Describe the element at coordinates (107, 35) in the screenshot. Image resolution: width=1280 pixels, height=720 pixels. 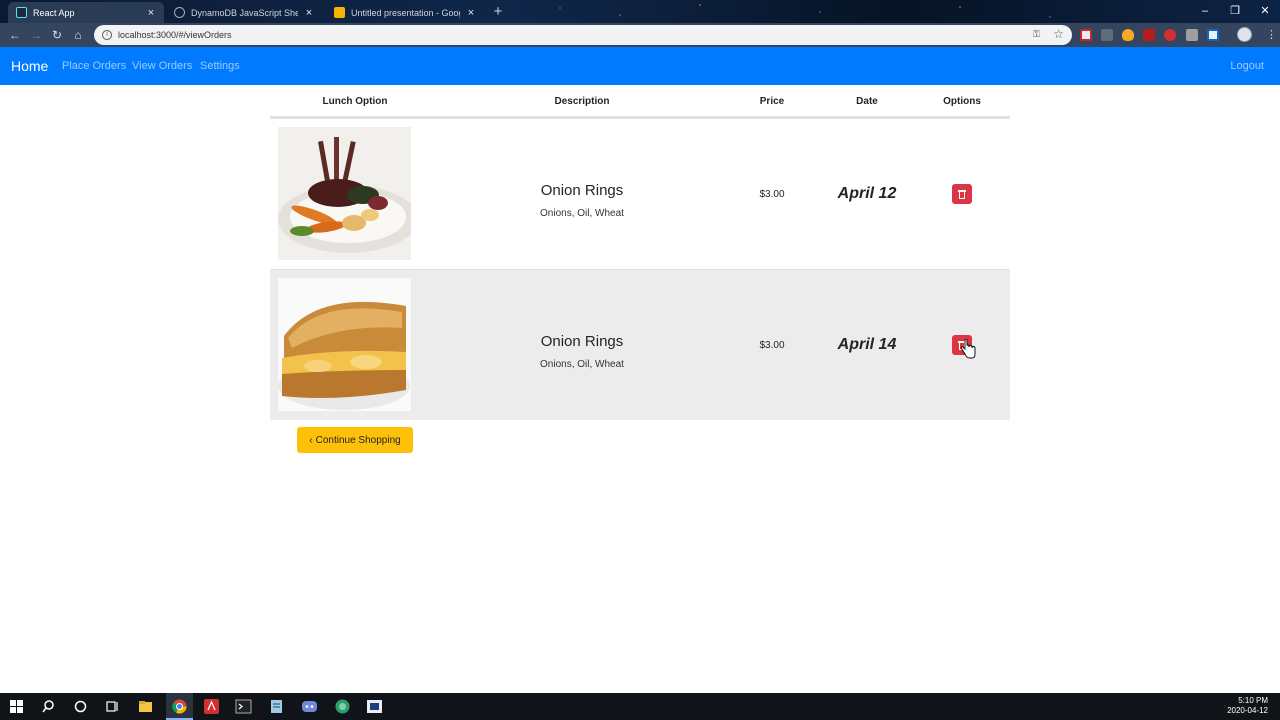
I see `info-icon: i` at that location.